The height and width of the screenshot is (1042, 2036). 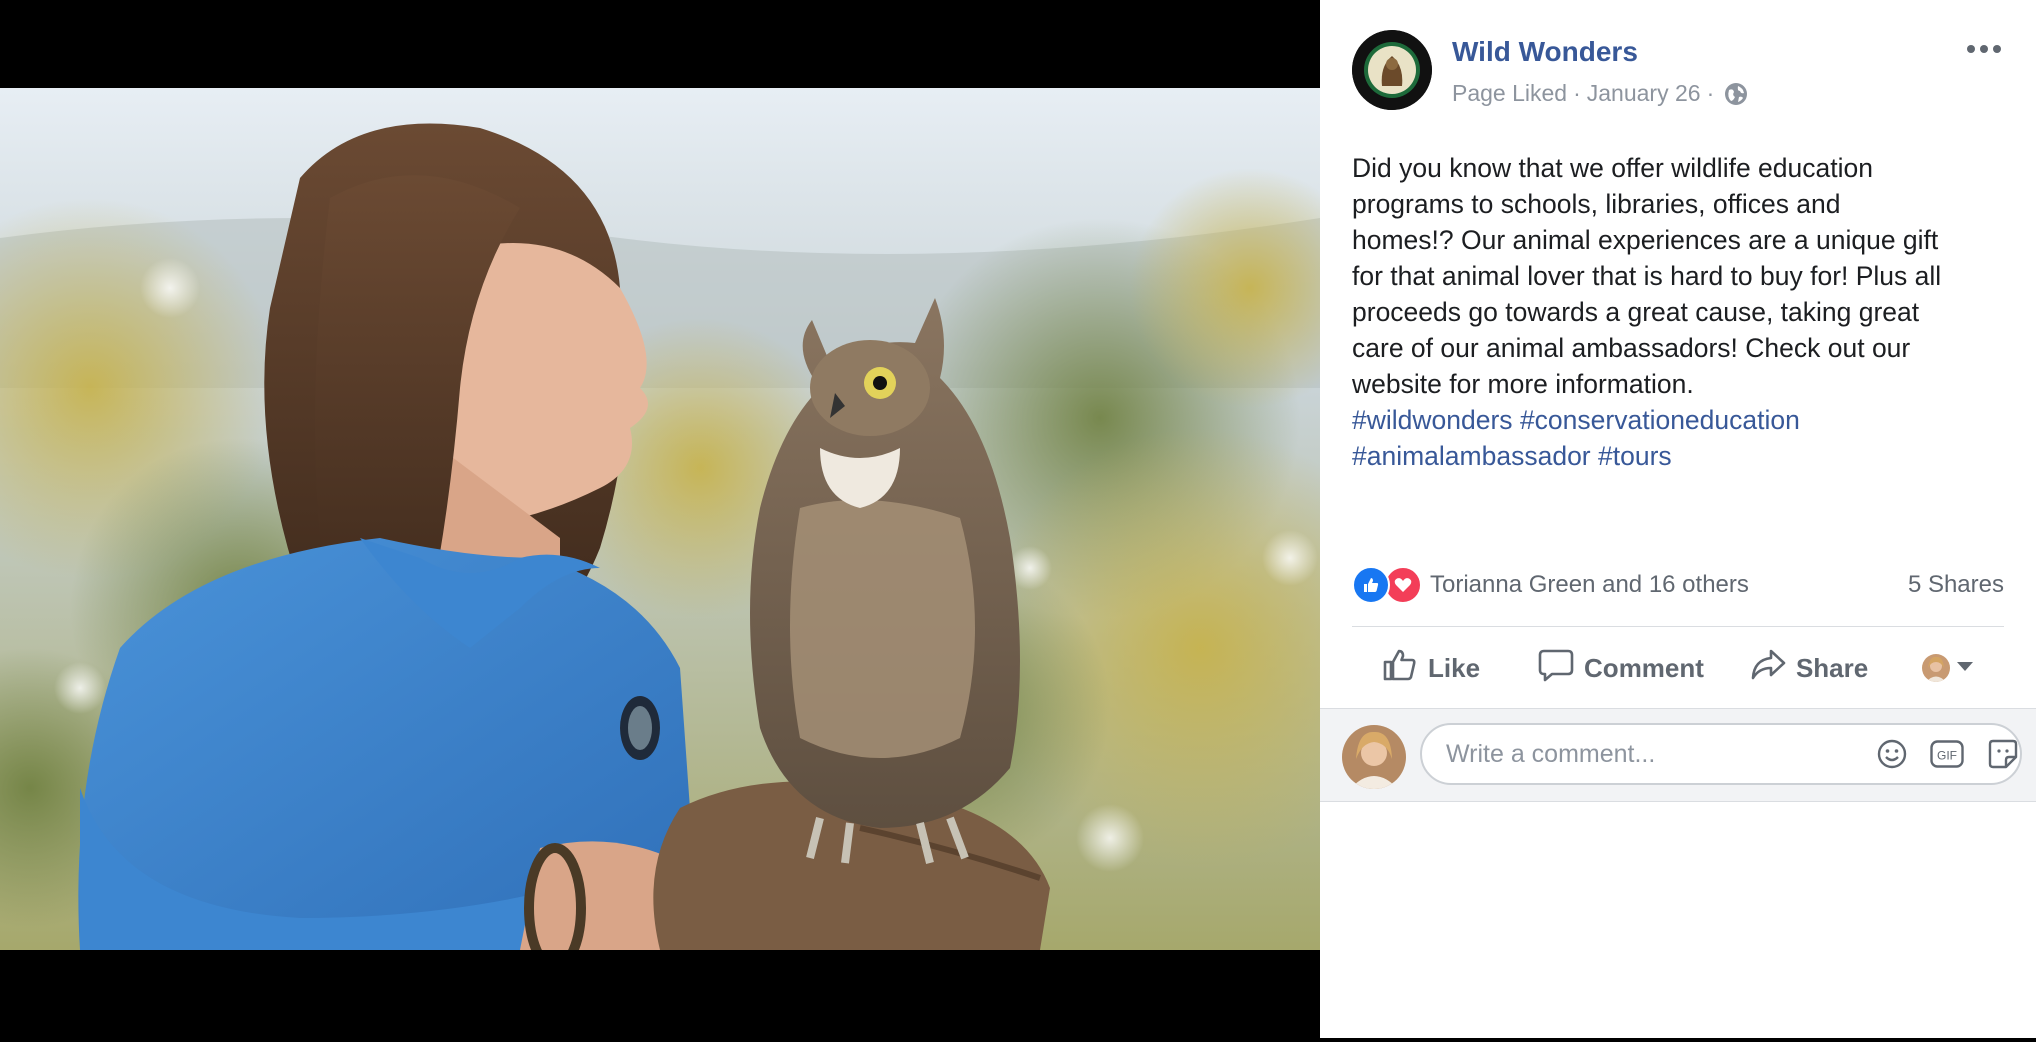 I want to click on comment-input-container: GIF, so click(x=1721, y=754).